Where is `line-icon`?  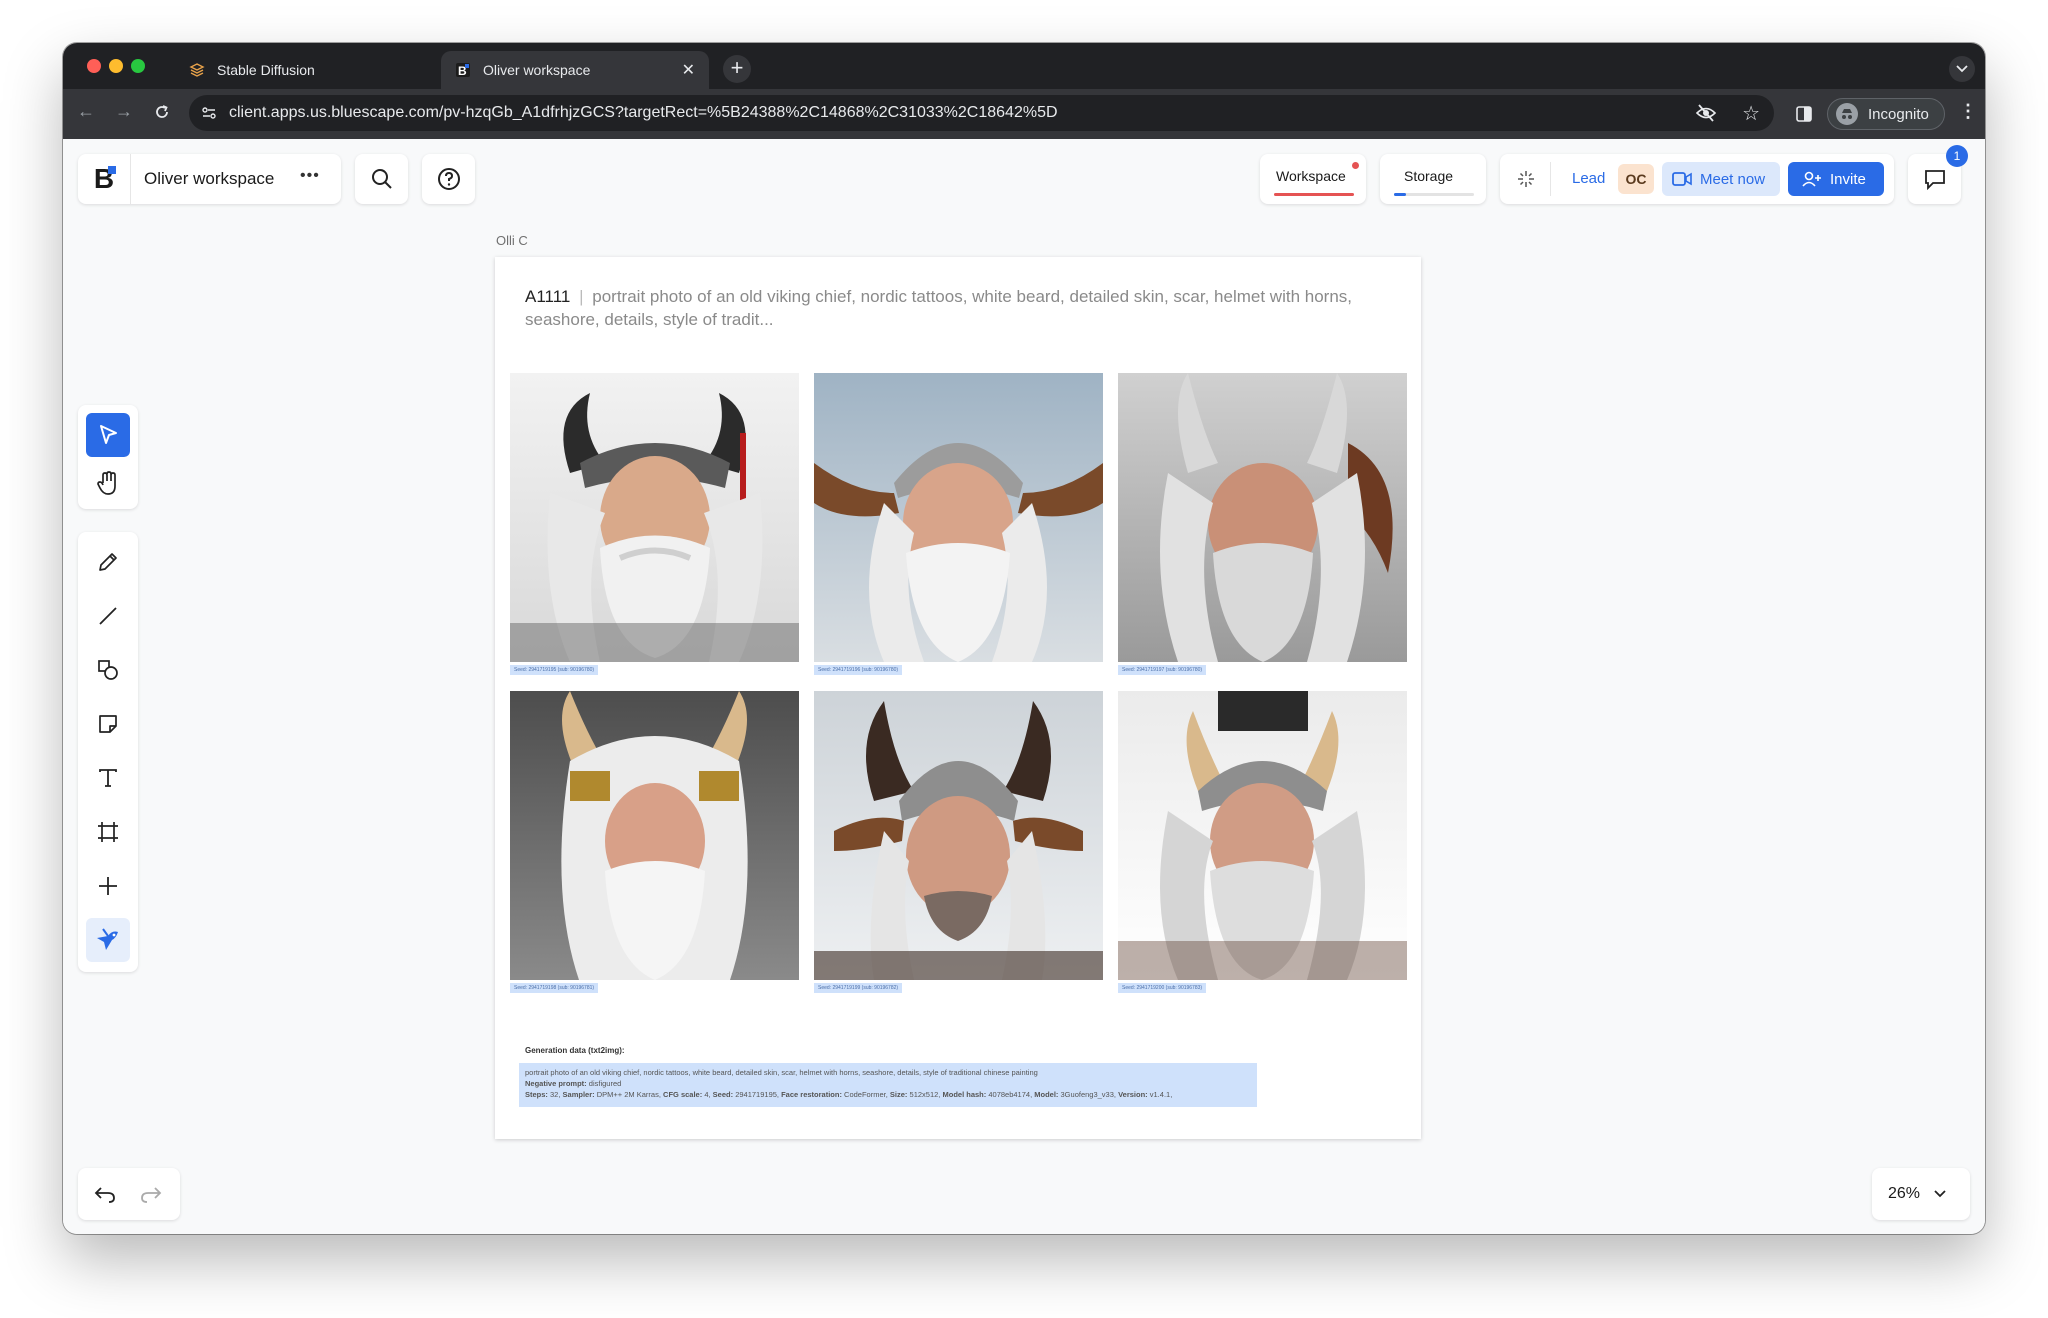
line-icon is located at coordinates (108, 616).